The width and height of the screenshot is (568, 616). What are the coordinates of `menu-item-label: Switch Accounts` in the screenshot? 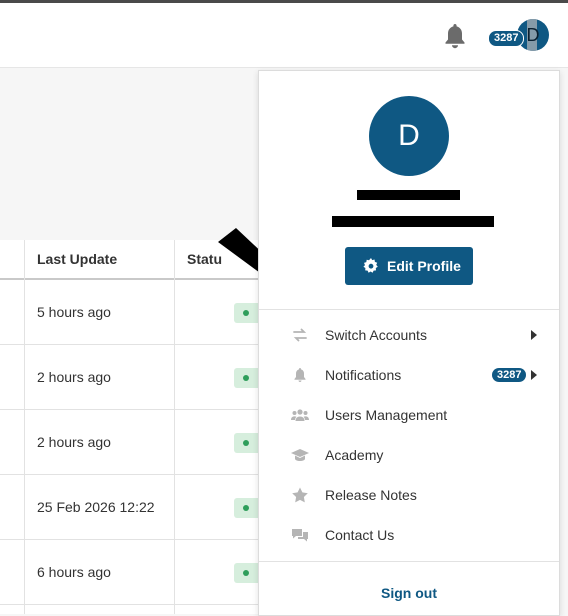 It's located at (376, 335).